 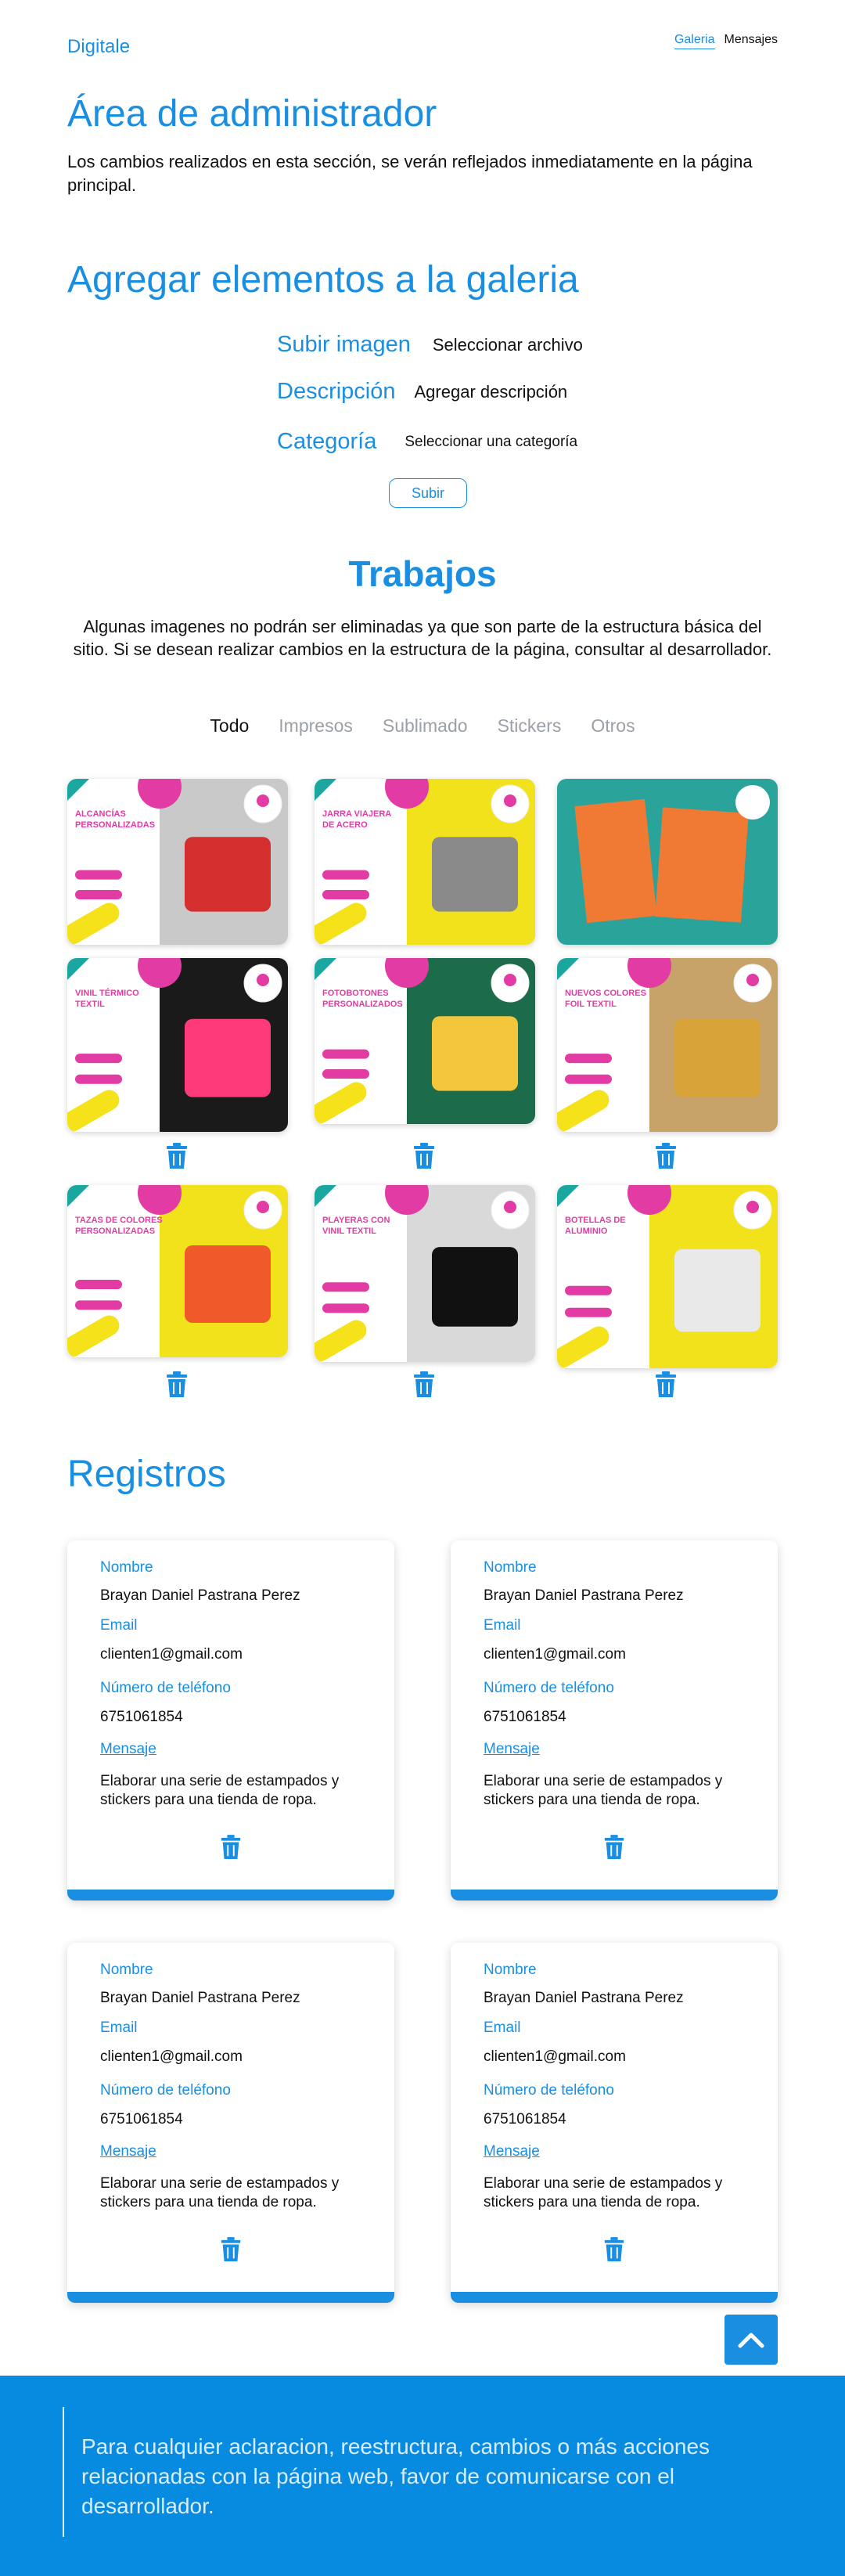 I want to click on gallery-item: NUEVOS COLORES FOIL TEXTIL, so click(x=668, y=1045).